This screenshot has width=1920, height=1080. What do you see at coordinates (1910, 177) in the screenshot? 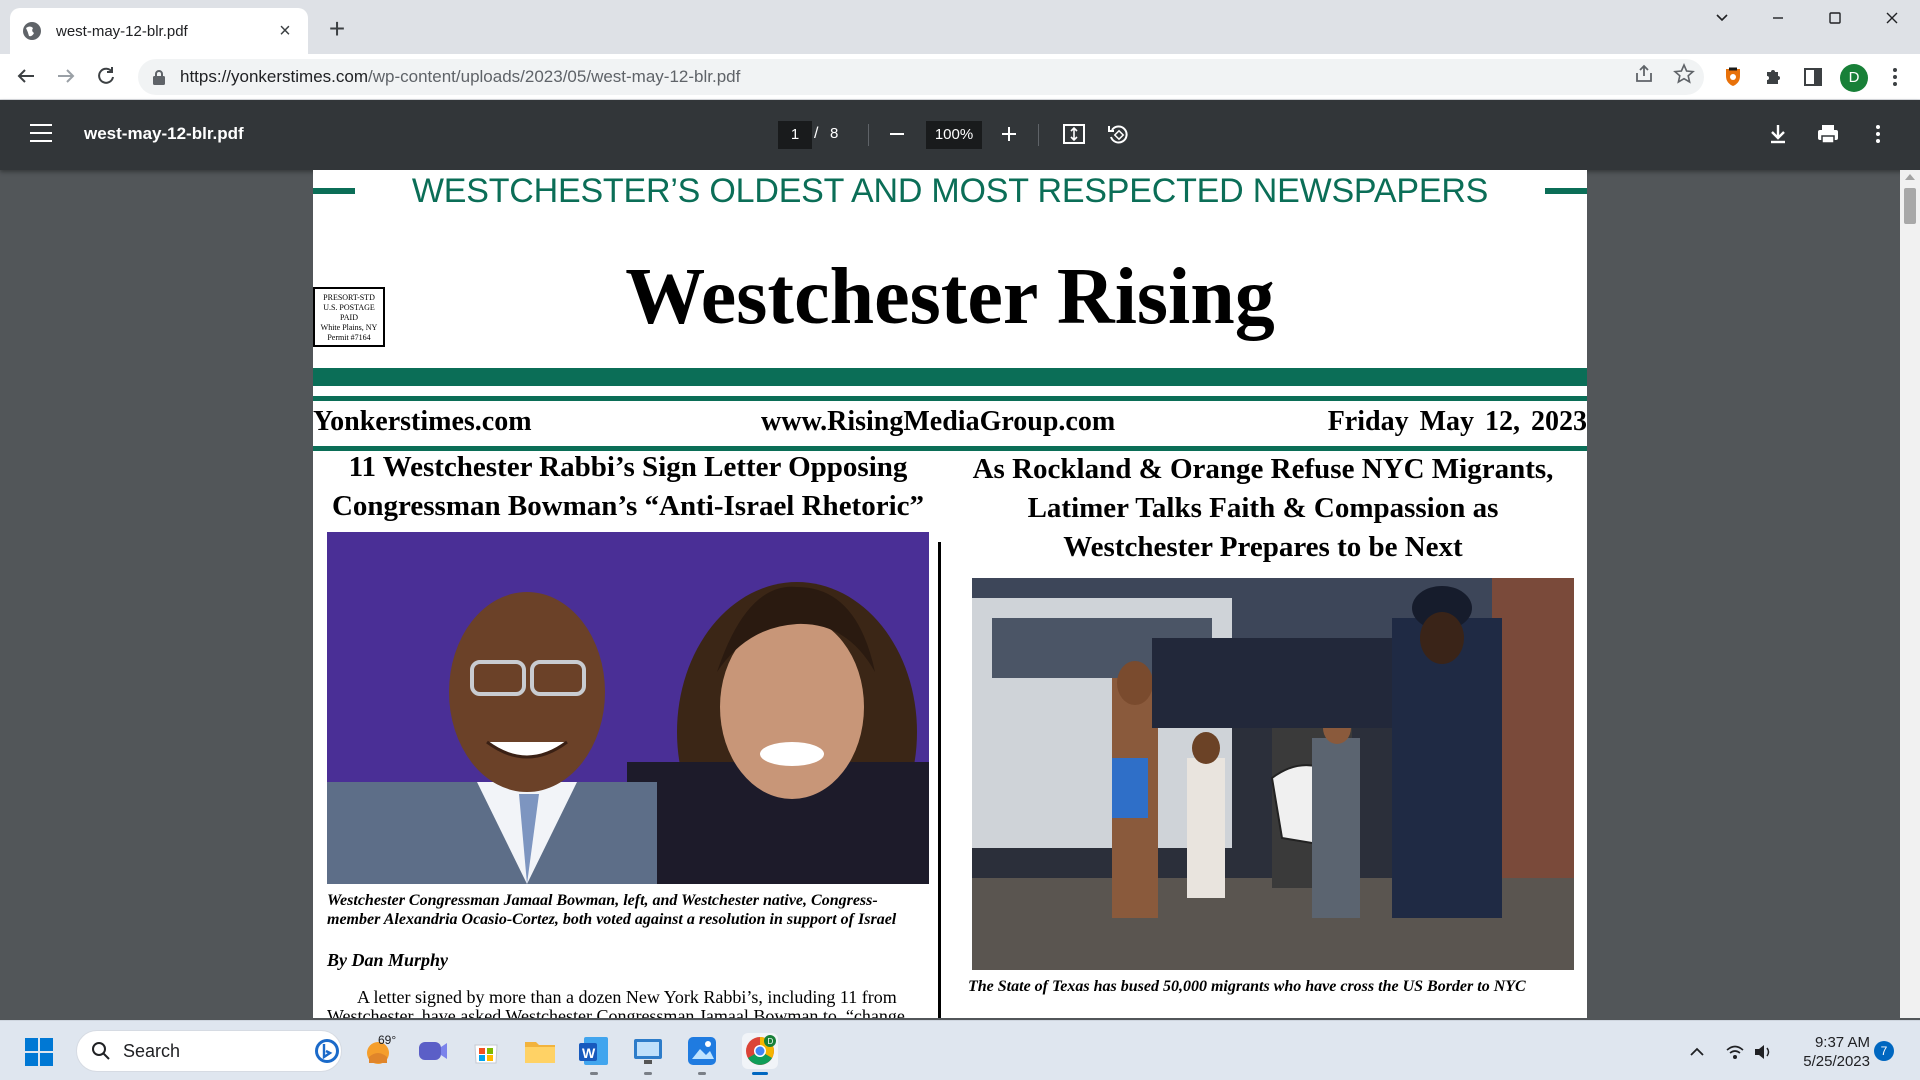
I see `scroll-up-arrow-icon` at bounding box center [1910, 177].